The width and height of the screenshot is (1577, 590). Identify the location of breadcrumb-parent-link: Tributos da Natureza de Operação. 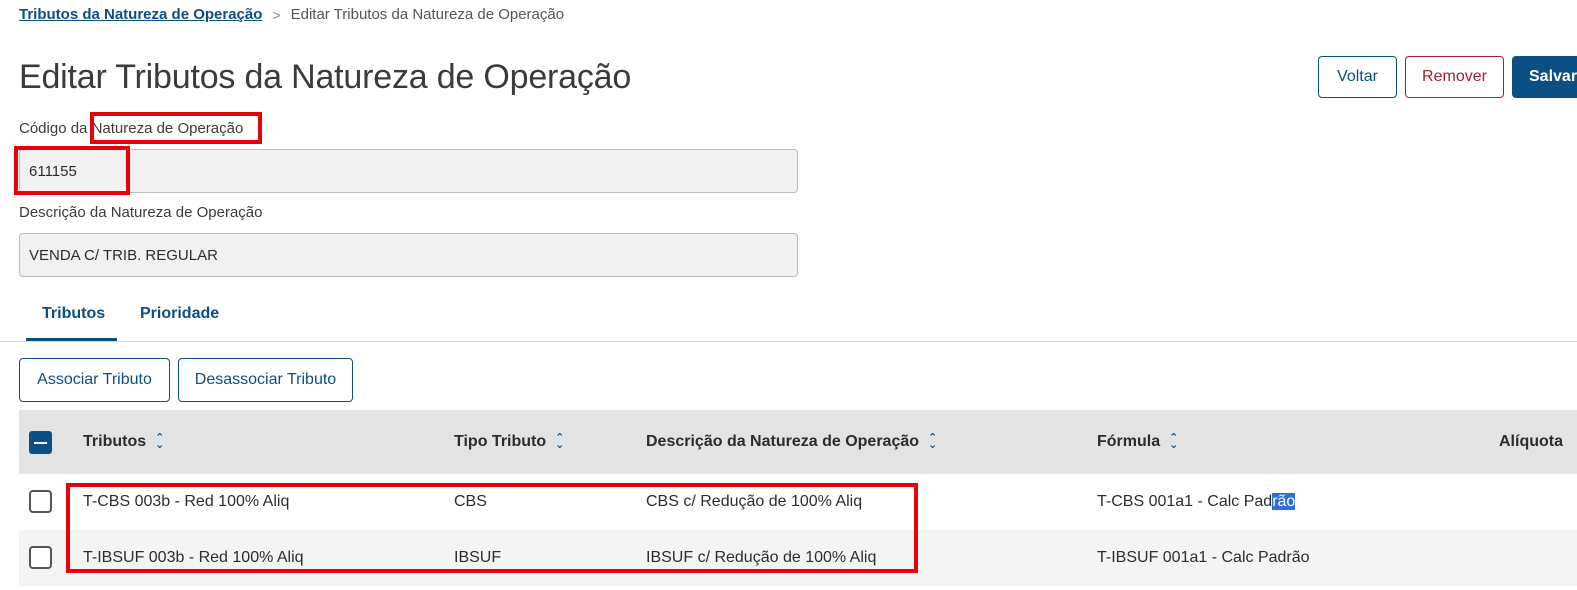
(140, 14).